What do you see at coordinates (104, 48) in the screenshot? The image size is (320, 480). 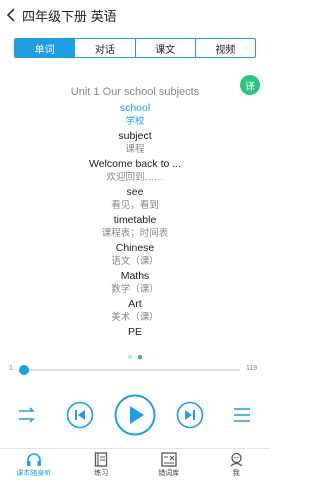 I see `tab-dialogue: 对话` at bounding box center [104, 48].